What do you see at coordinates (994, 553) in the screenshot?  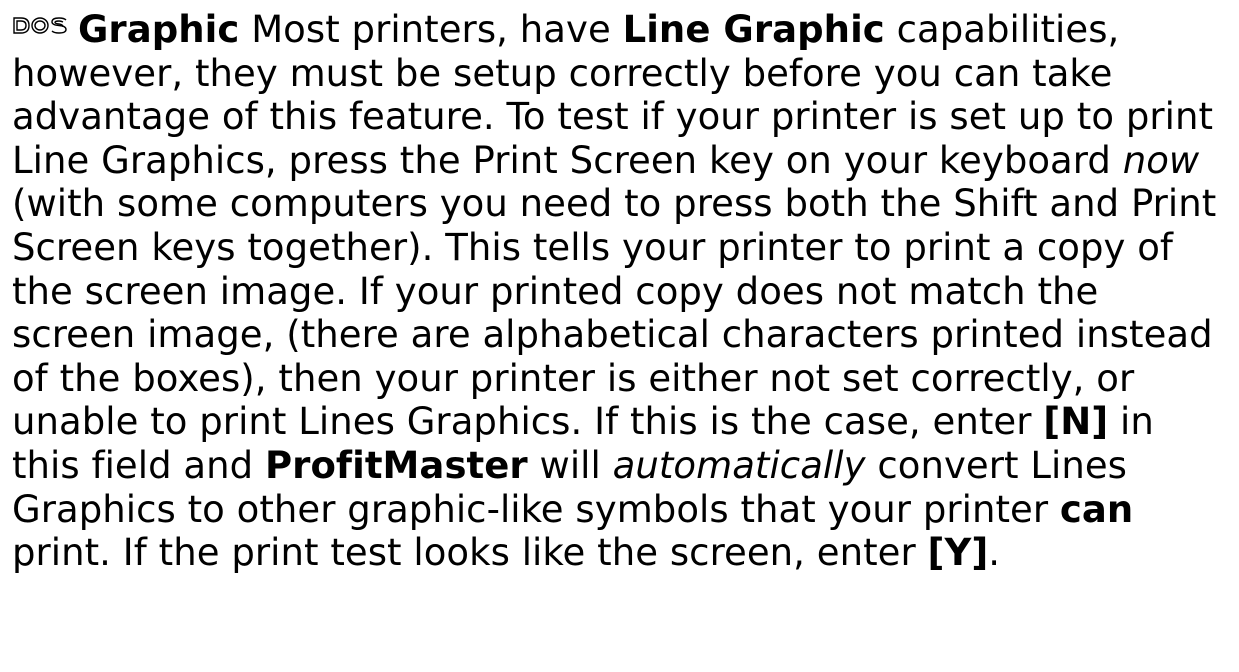 I see `body-text: .` at bounding box center [994, 553].